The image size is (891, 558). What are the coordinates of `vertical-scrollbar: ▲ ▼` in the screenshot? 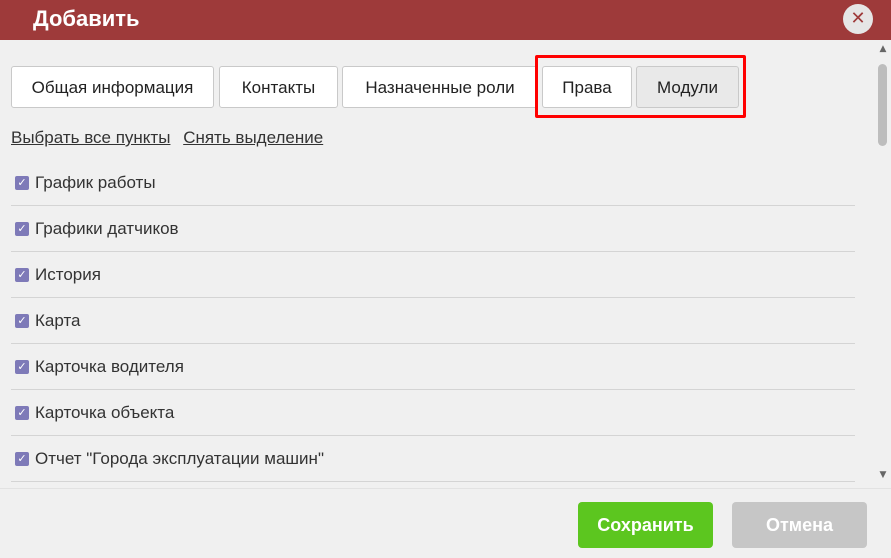 It's located at (883, 264).